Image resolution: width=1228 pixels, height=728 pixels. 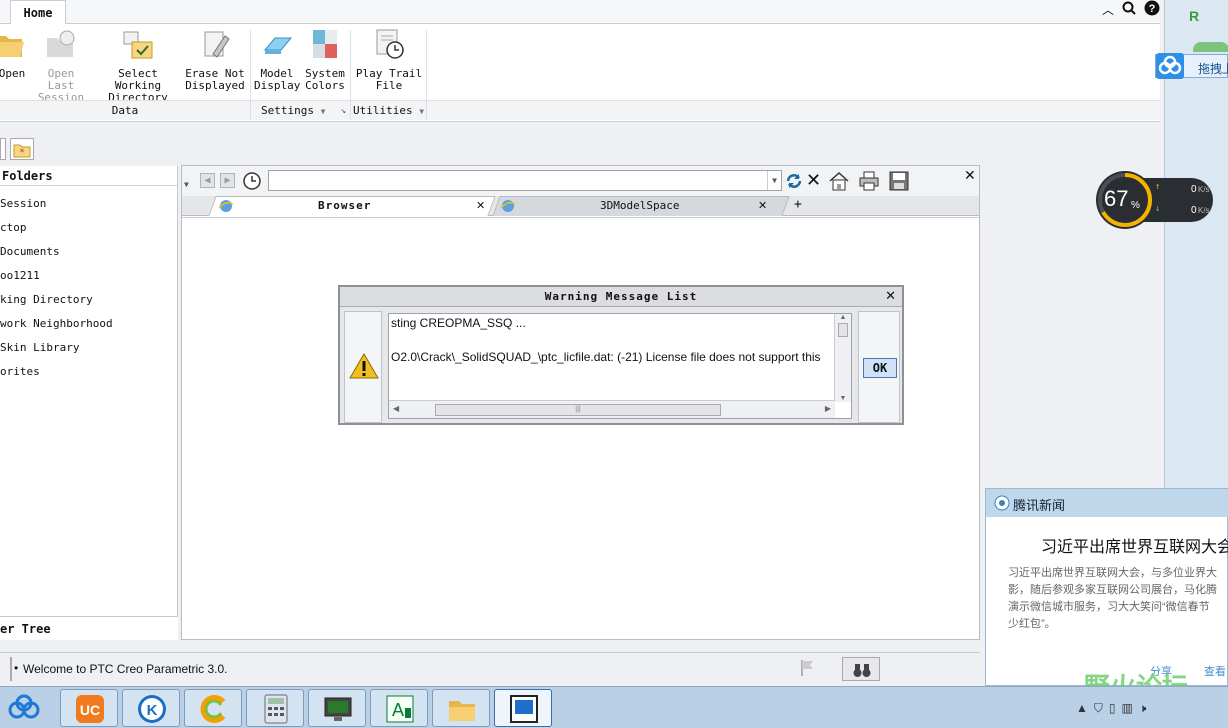 What do you see at coordinates (186, 184) in the screenshot?
I see `browser-menu-chevron-icon: ▼` at bounding box center [186, 184].